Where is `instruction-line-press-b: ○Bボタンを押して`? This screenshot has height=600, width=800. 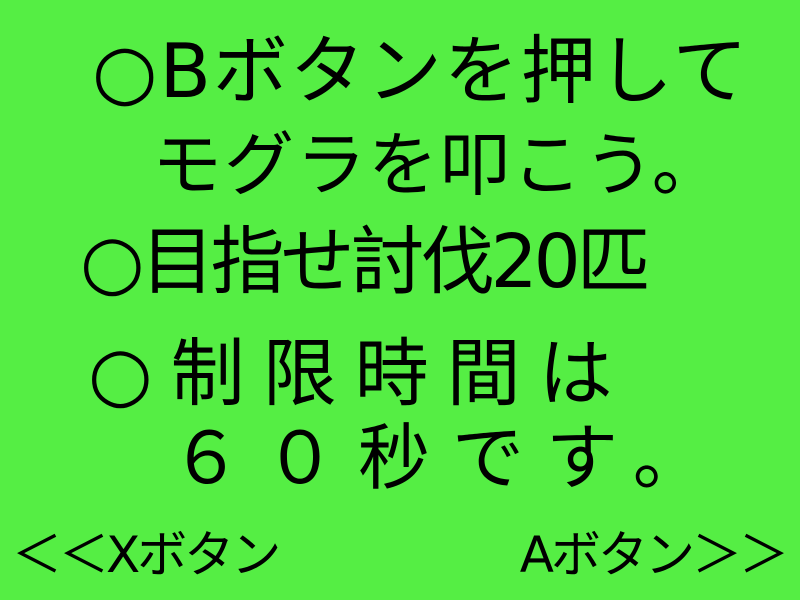
instruction-line-press-b: ○Bボタンを押して is located at coordinates (421, 71).